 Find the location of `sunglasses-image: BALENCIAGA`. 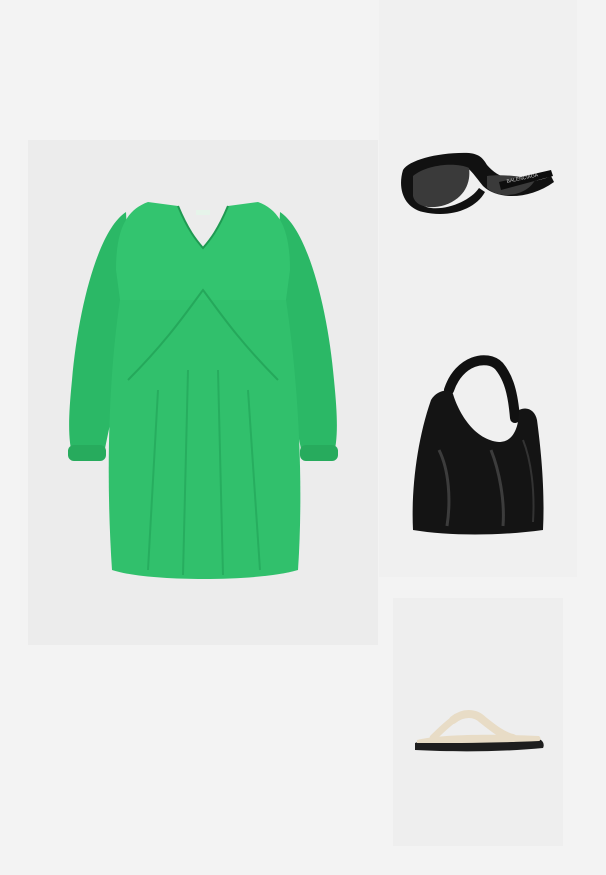

sunglasses-image: BALENCIAGA is located at coordinates (478, 145).